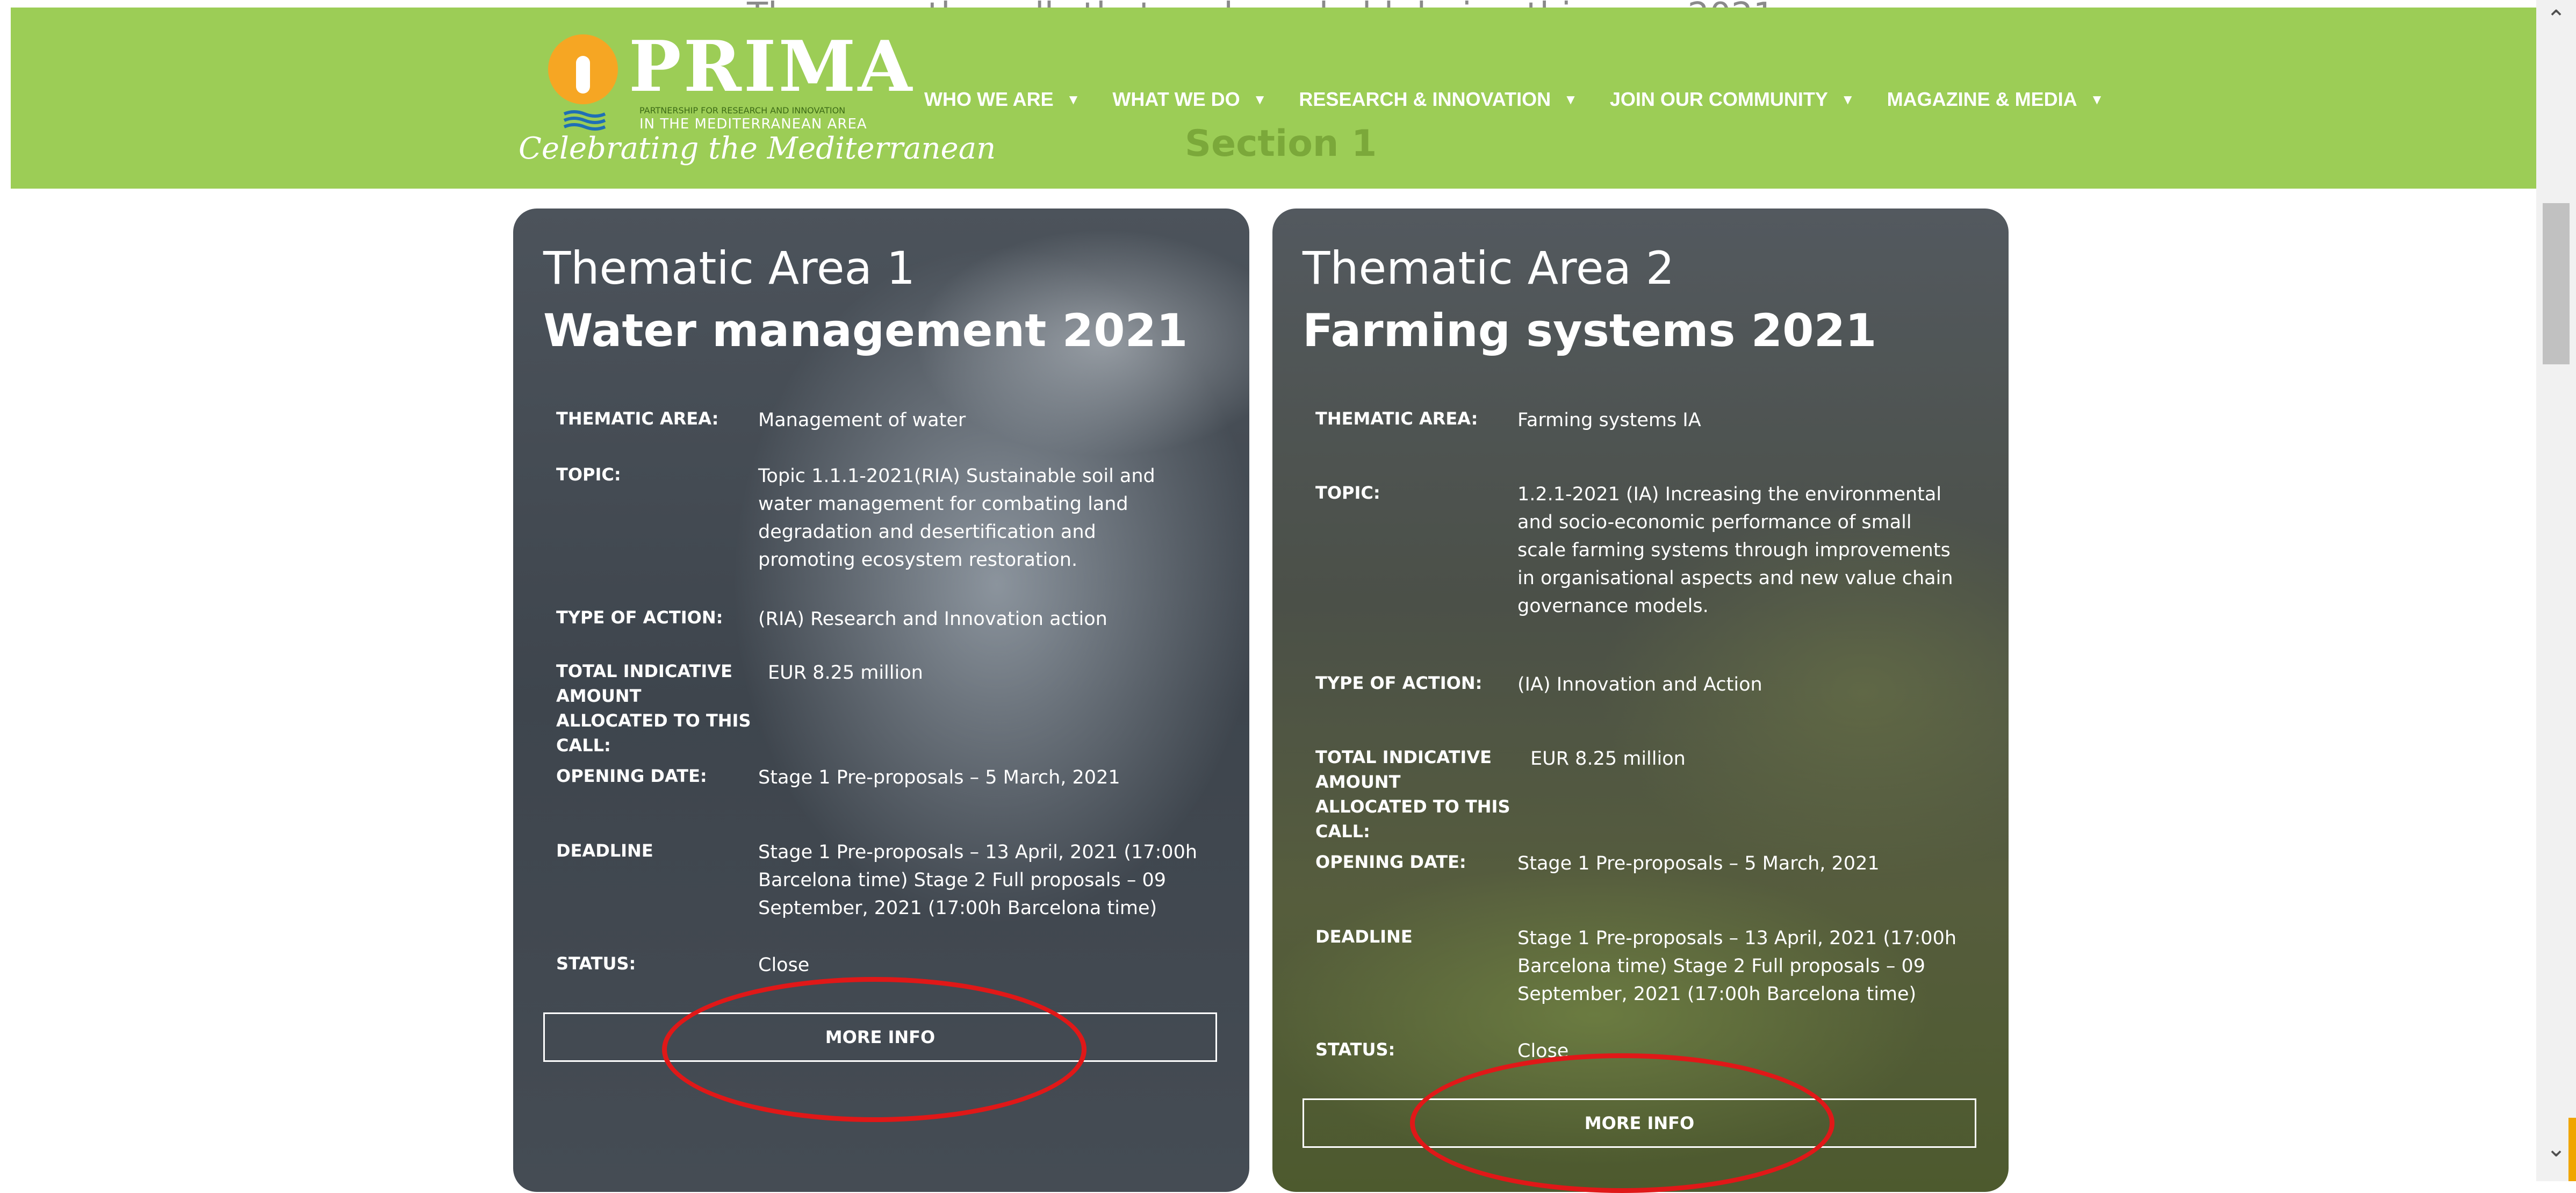  What do you see at coordinates (2556, 283) in the screenshot?
I see `scroll-thumb` at bounding box center [2556, 283].